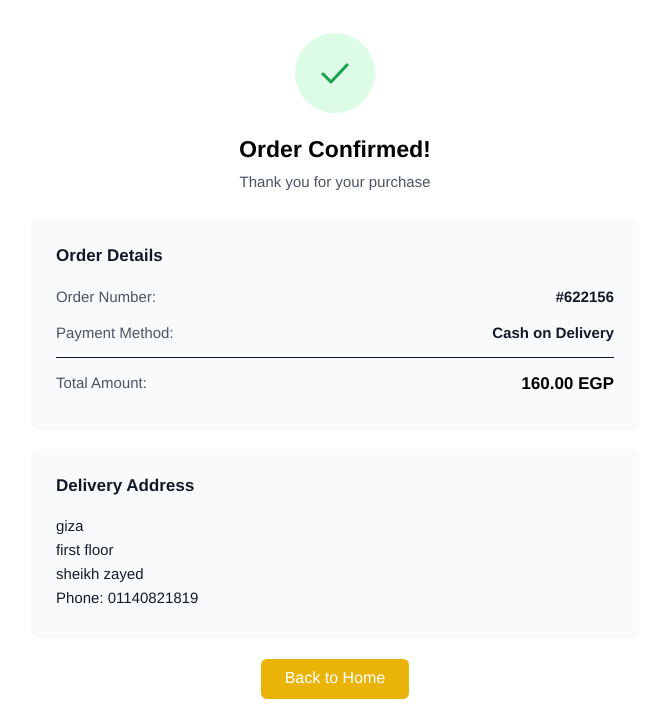 This screenshot has height=728, width=669. What do you see at coordinates (335, 679) in the screenshot?
I see `back-to-home-button: Back to Home` at bounding box center [335, 679].